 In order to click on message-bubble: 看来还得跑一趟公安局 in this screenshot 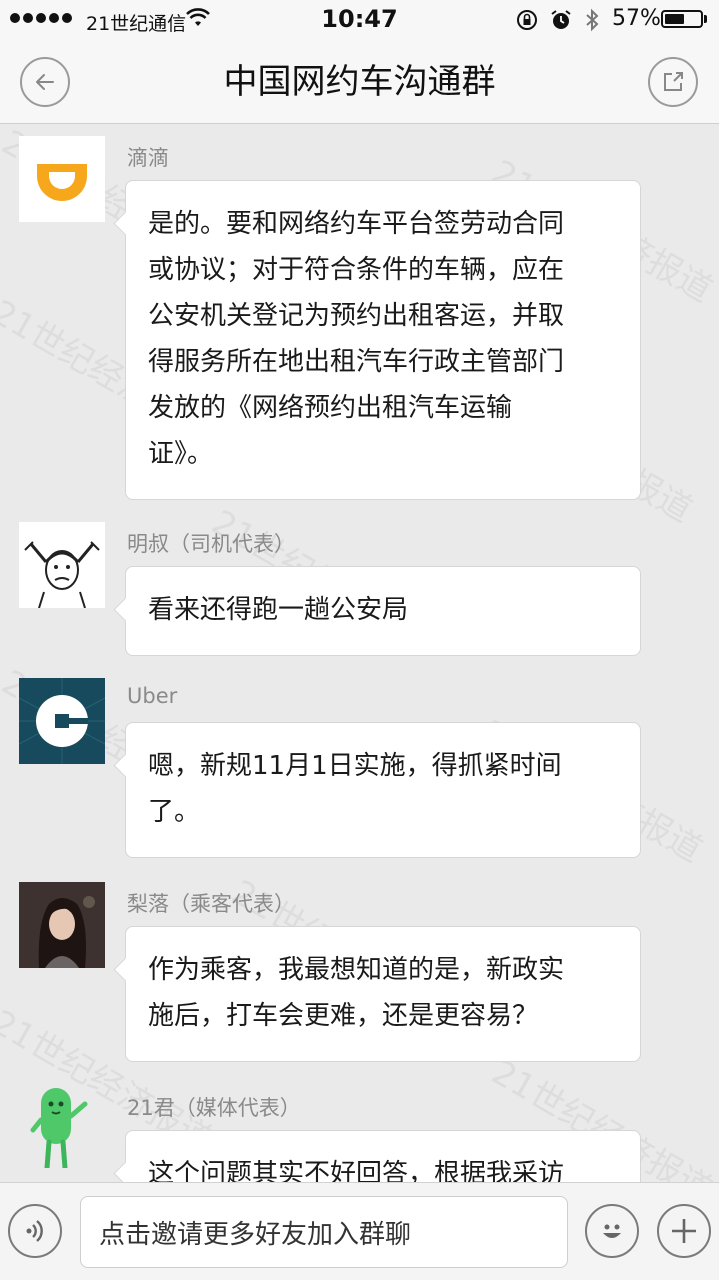, I will do `click(383, 611)`.